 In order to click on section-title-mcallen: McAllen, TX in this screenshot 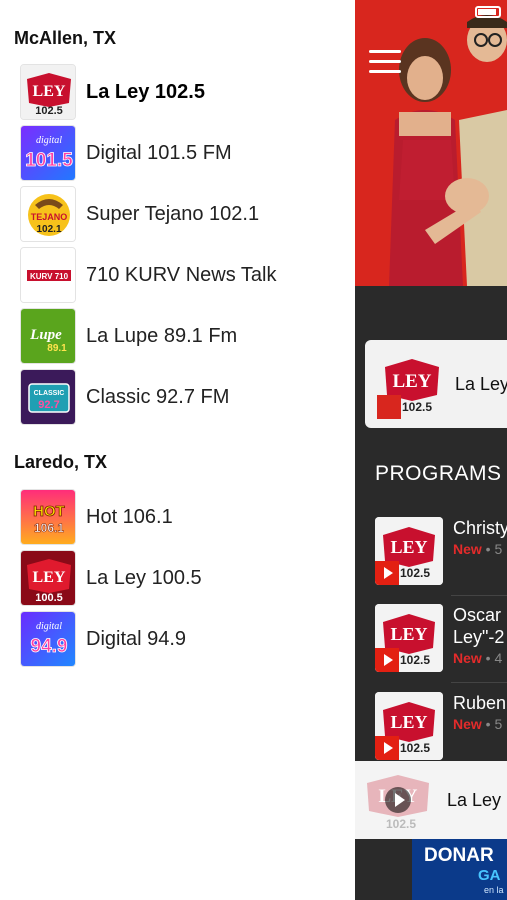, I will do `click(65, 38)`.